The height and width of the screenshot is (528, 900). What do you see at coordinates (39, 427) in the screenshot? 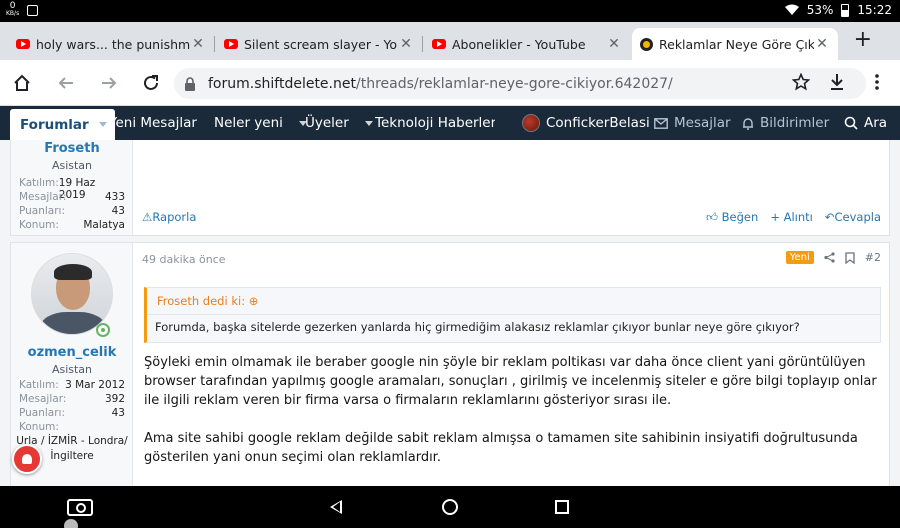
I see `user-stat-location: Konum:` at bounding box center [39, 427].